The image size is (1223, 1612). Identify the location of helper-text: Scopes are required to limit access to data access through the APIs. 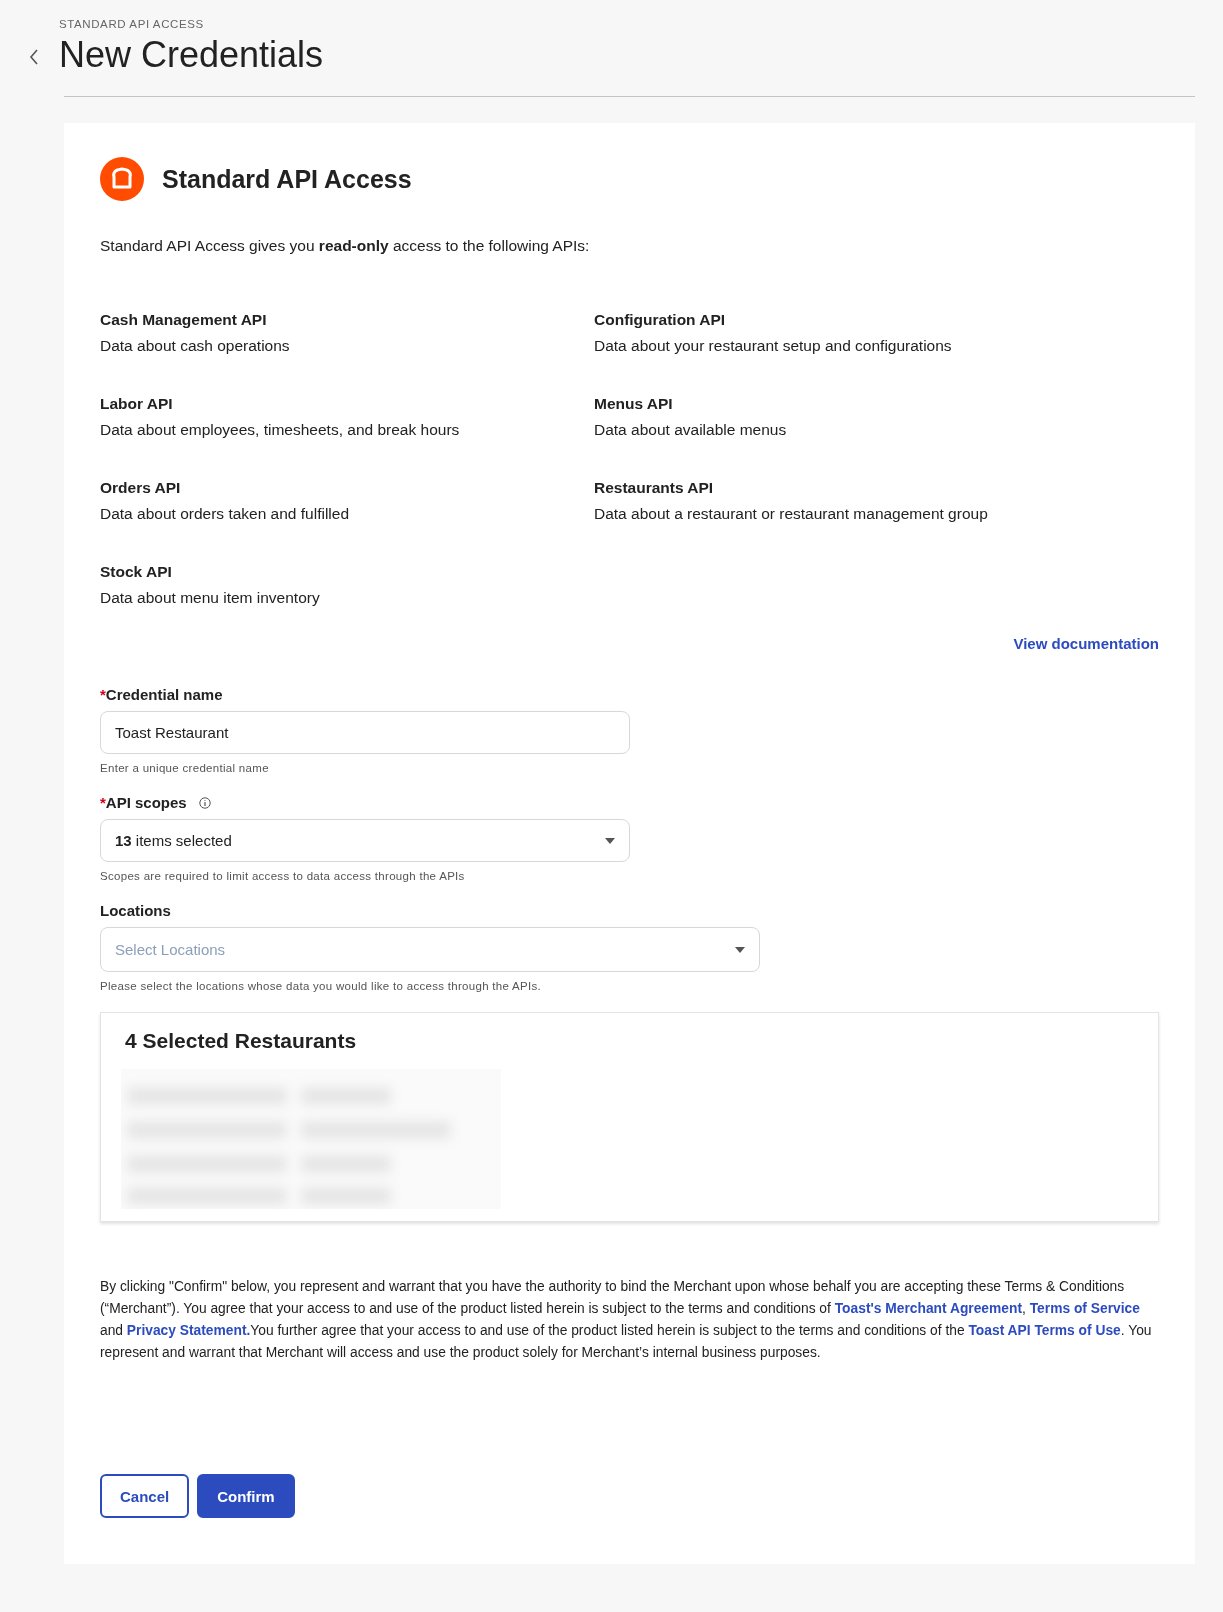
(283, 876).